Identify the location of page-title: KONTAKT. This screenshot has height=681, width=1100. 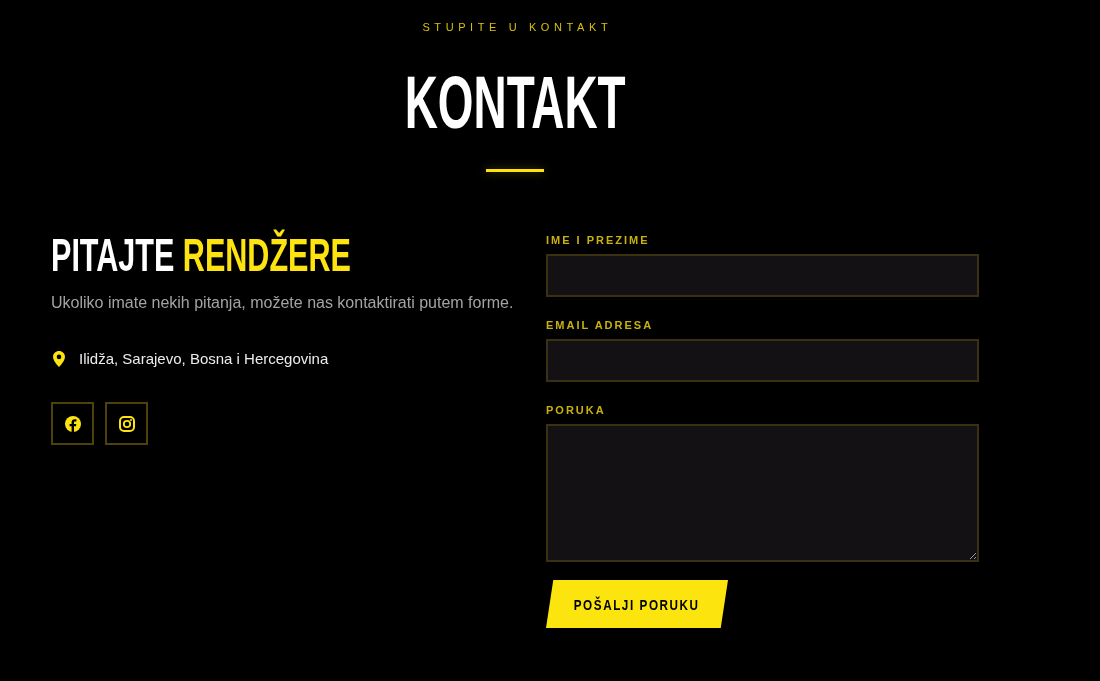
(515, 103).